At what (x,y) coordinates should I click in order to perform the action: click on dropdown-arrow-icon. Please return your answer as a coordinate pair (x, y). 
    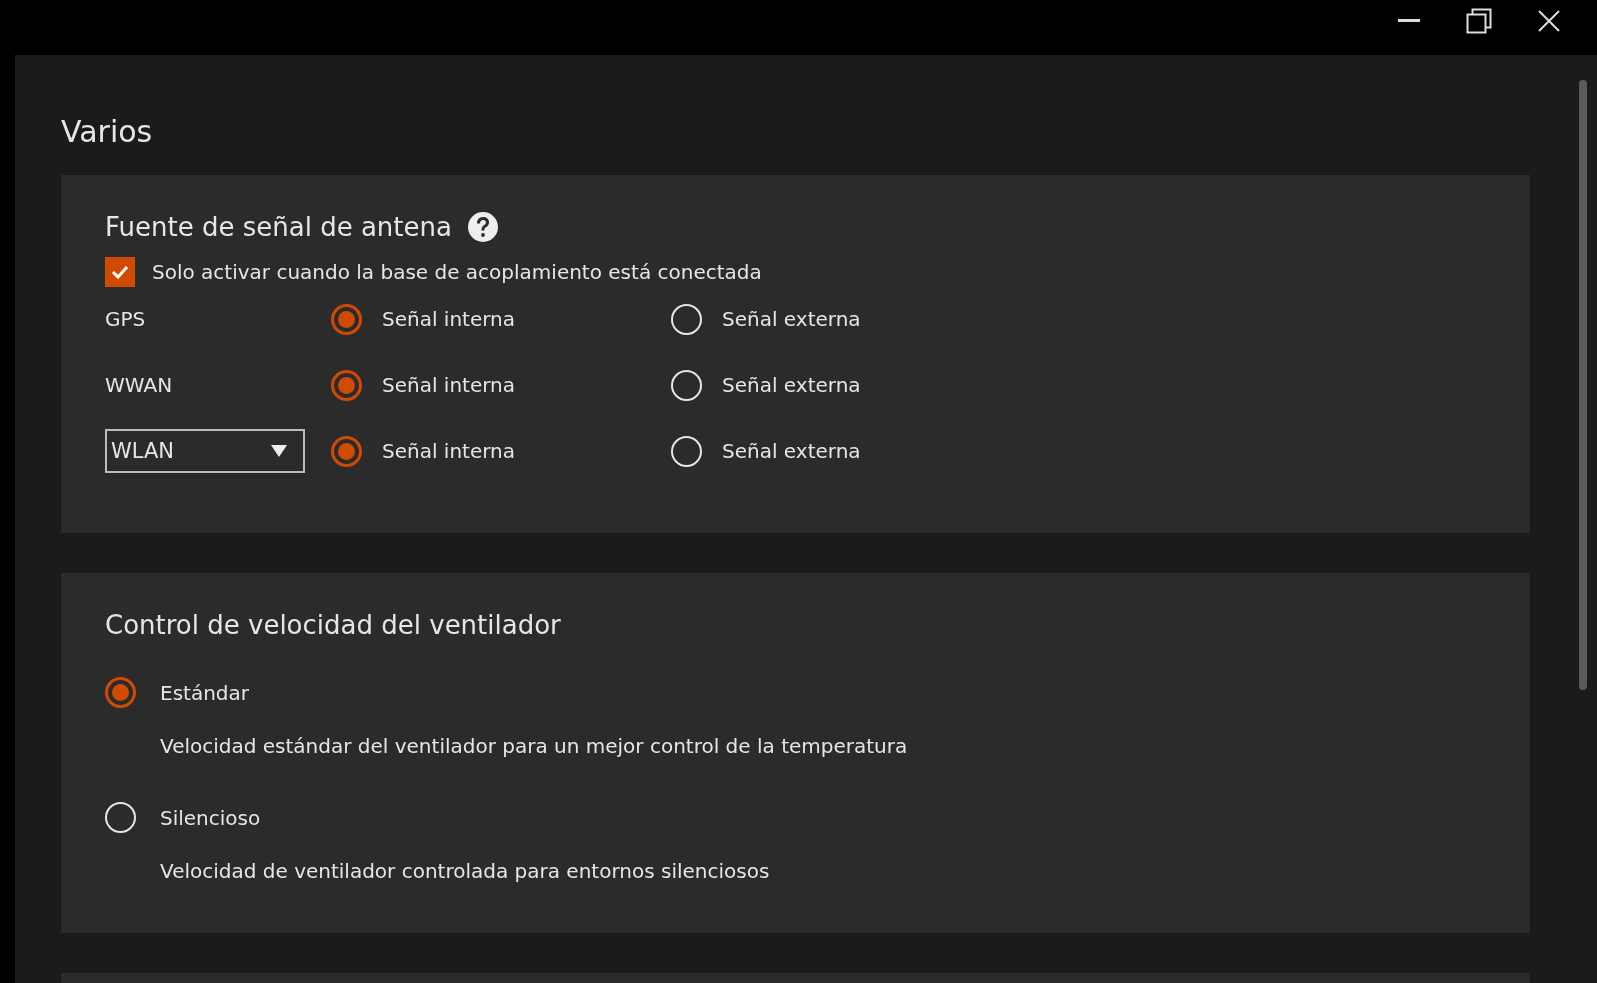
    Looking at the image, I should click on (279, 451).